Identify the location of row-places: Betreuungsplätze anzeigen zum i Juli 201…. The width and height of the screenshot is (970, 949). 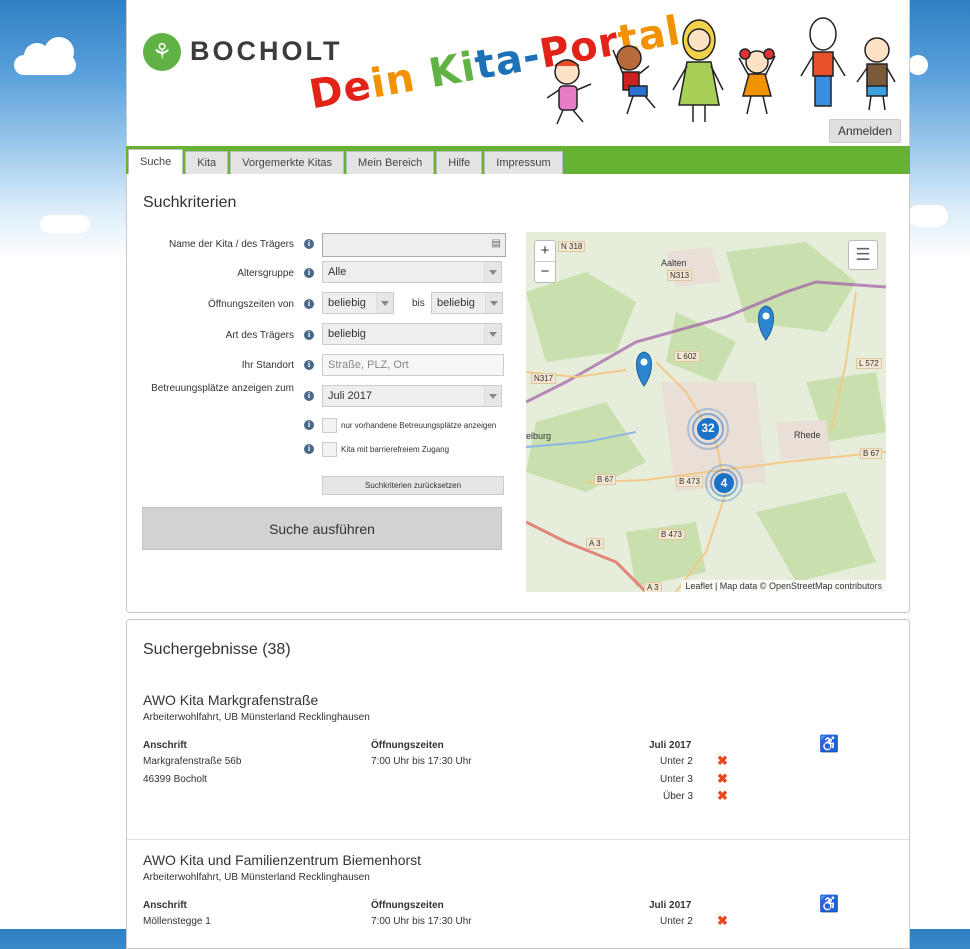
(316, 398).